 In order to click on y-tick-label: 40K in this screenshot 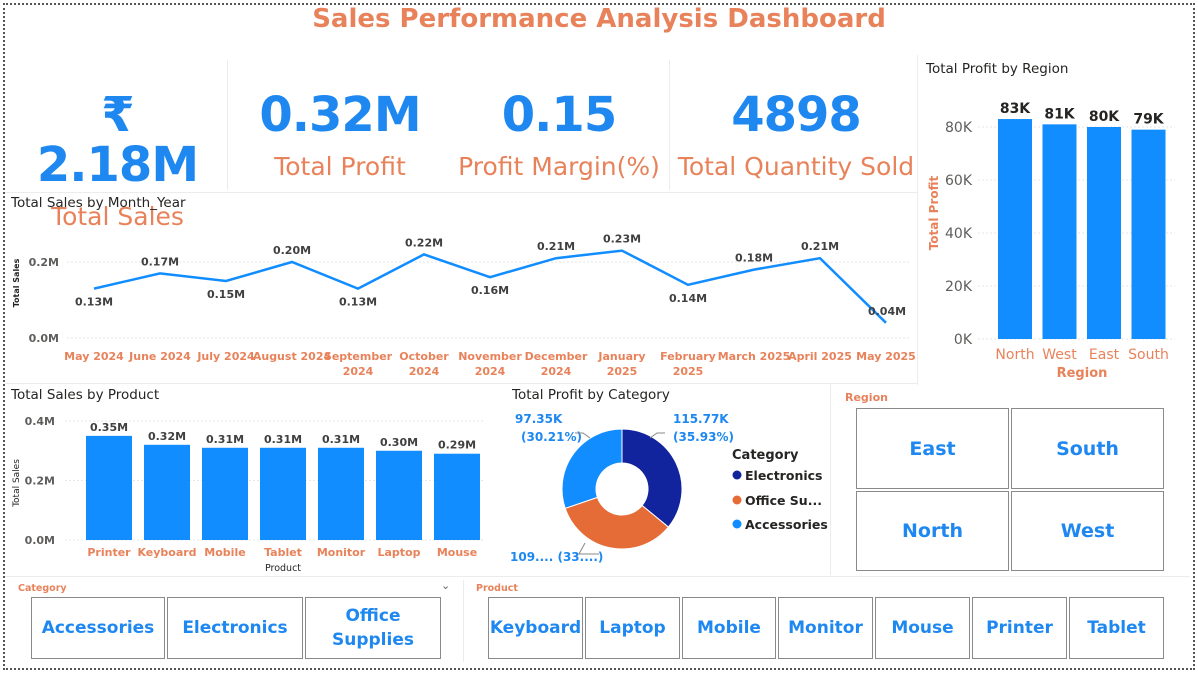, I will do `click(959, 234)`.